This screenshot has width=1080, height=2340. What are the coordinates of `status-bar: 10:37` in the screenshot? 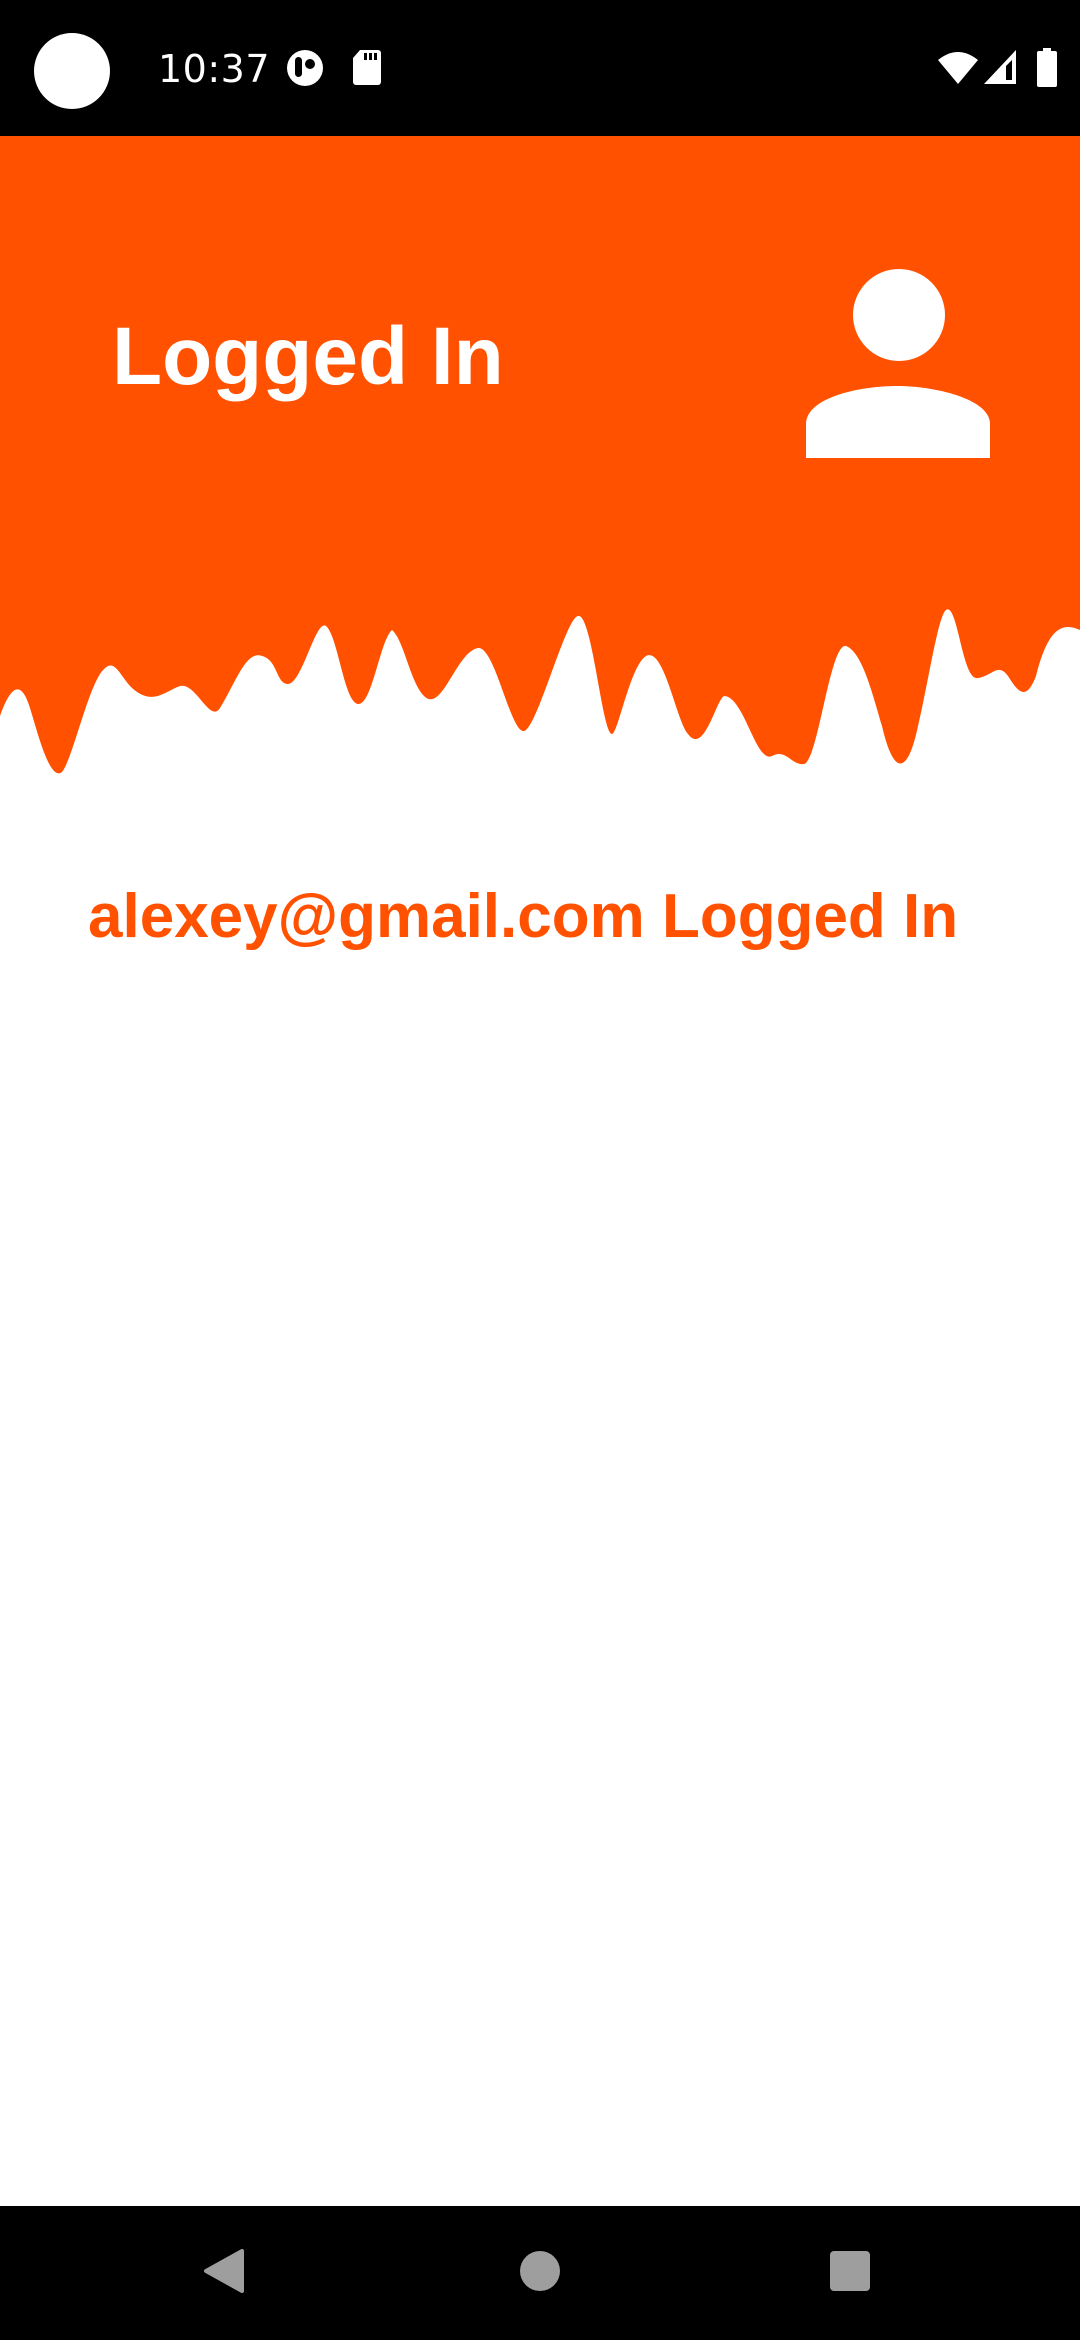 It's located at (540, 68).